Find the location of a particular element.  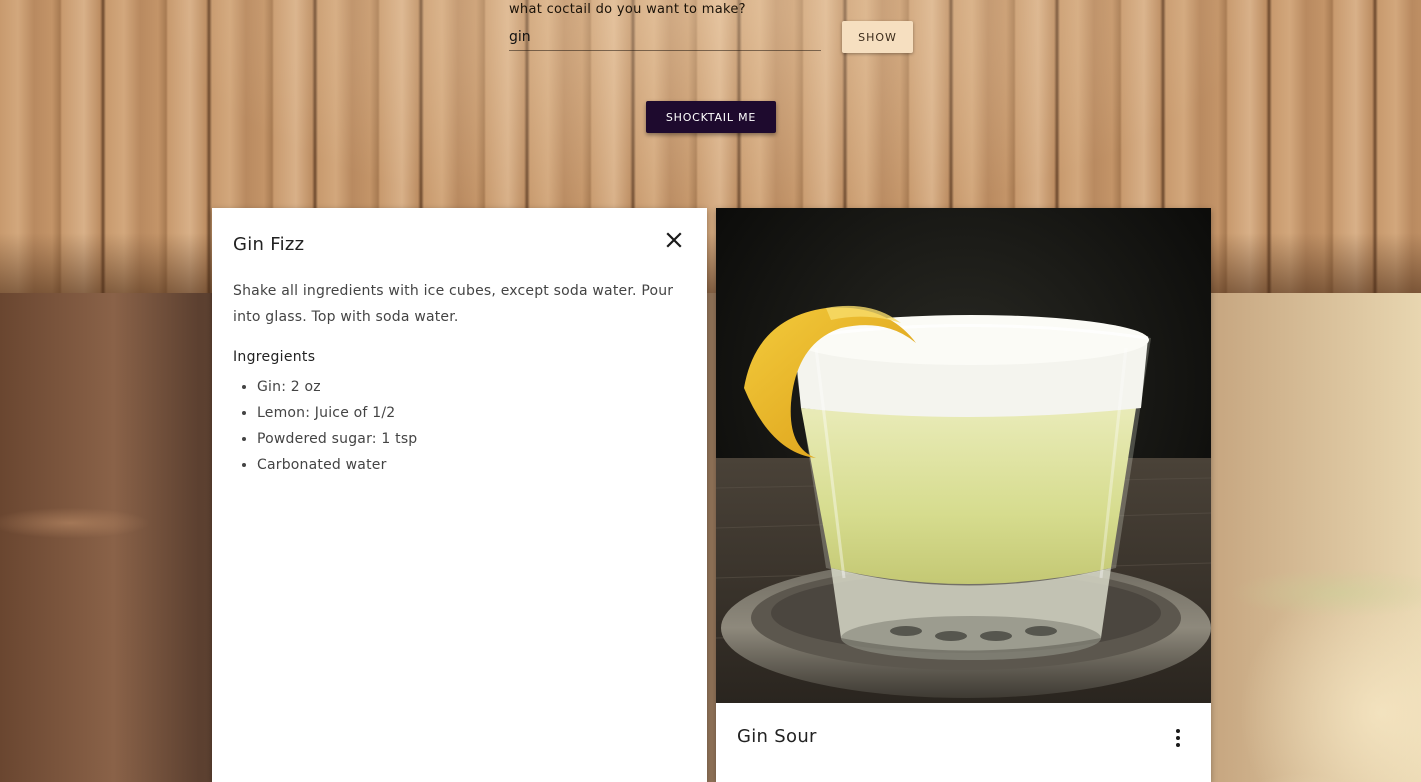

shocktail-me-button: Shocktail me is located at coordinates (711, 117).